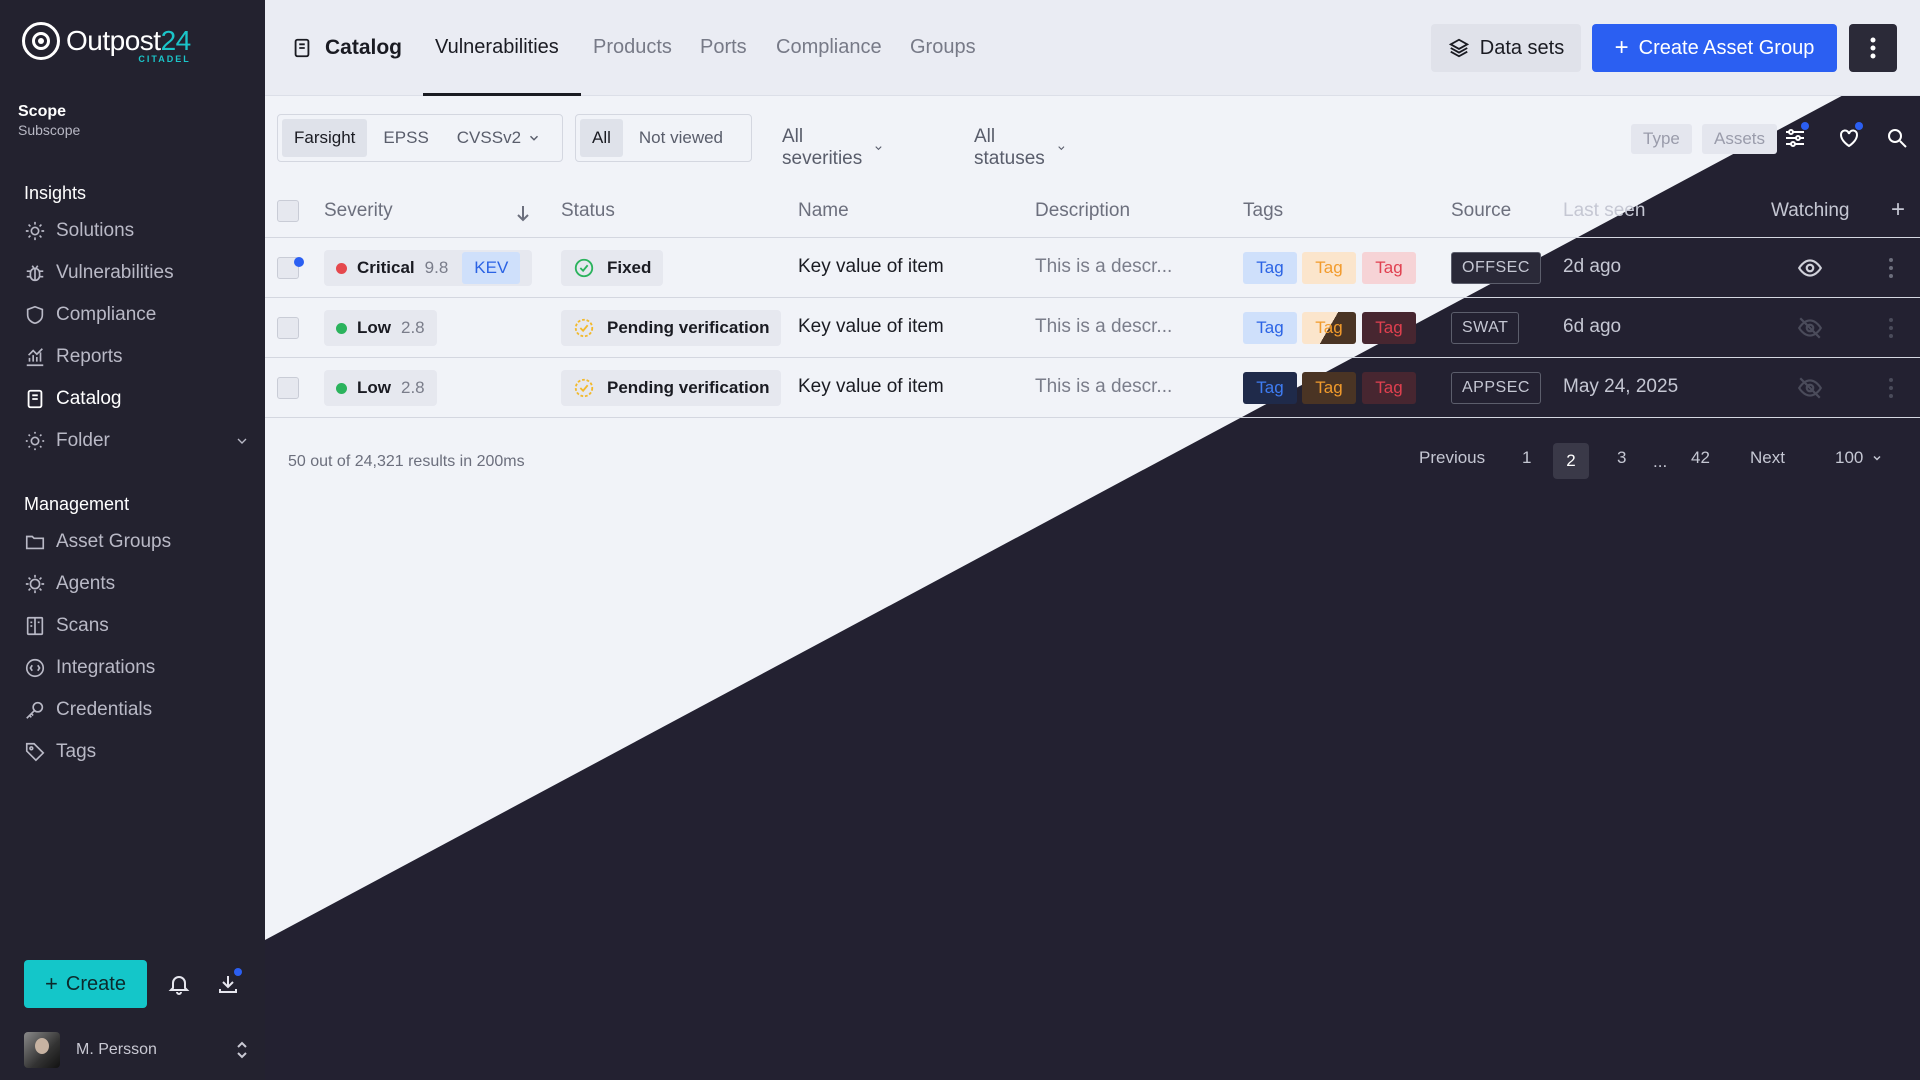  What do you see at coordinates (632, 47) in the screenshot?
I see `tab-products: Products` at bounding box center [632, 47].